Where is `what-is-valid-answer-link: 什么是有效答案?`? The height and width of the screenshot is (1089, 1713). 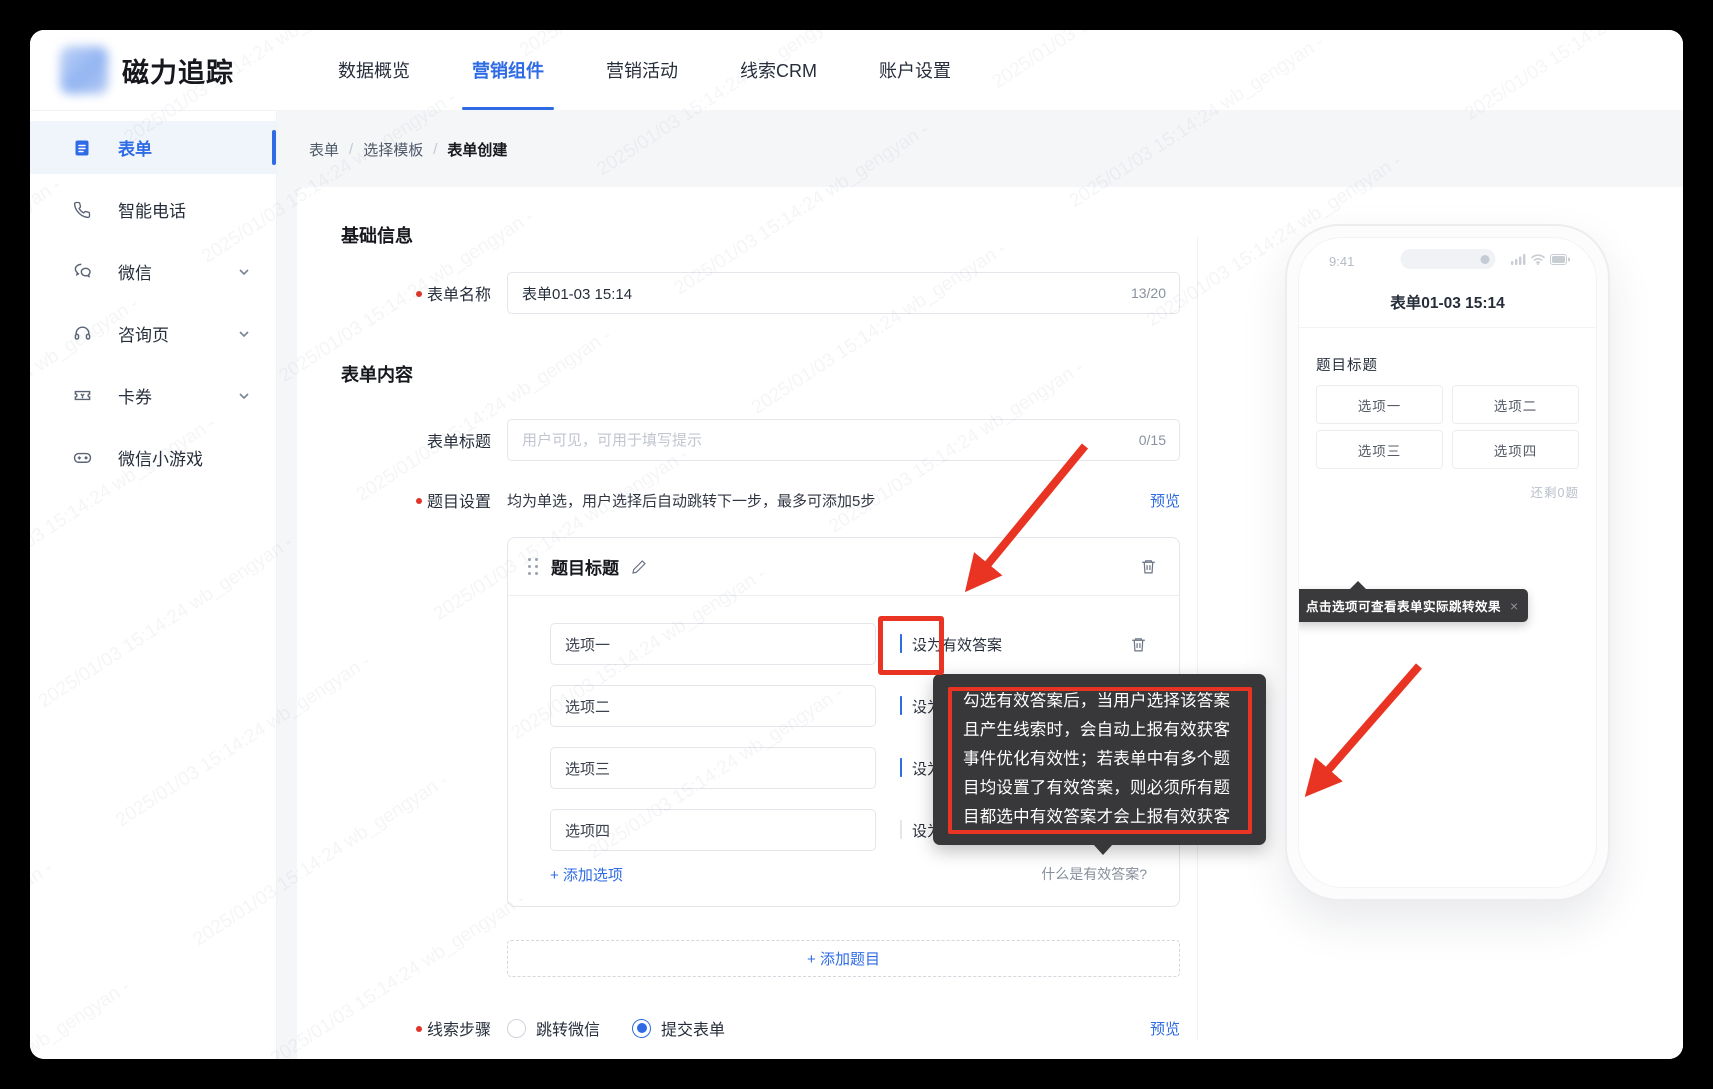
what-is-valid-answer-link: 什么是有效答案? is located at coordinates (1094, 874).